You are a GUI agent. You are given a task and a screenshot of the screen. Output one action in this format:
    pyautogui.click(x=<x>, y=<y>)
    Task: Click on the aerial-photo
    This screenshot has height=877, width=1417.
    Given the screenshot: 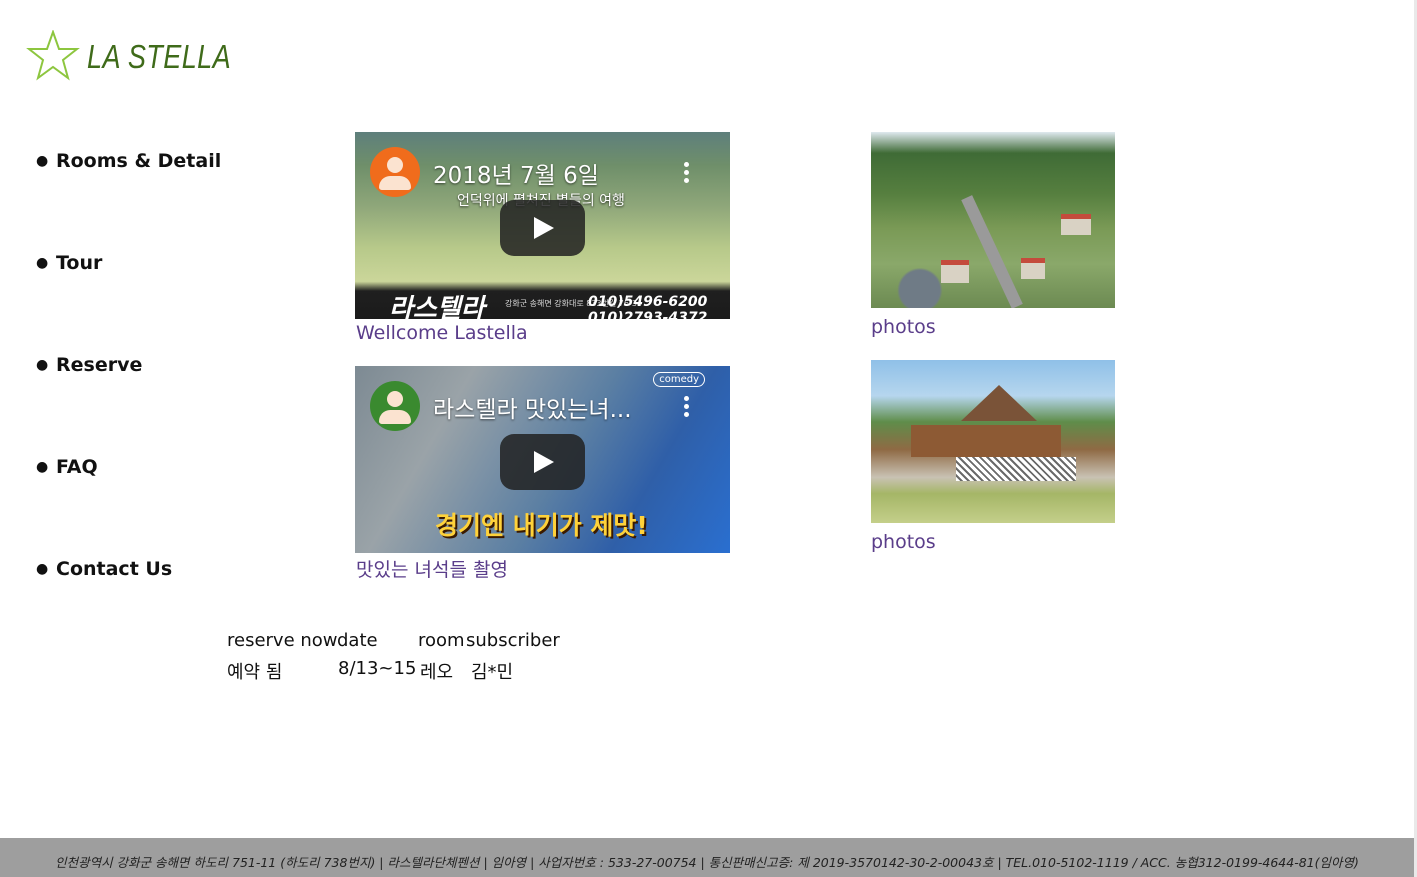 What is the action you would take?
    pyautogui.click(x=993, y=220)
    